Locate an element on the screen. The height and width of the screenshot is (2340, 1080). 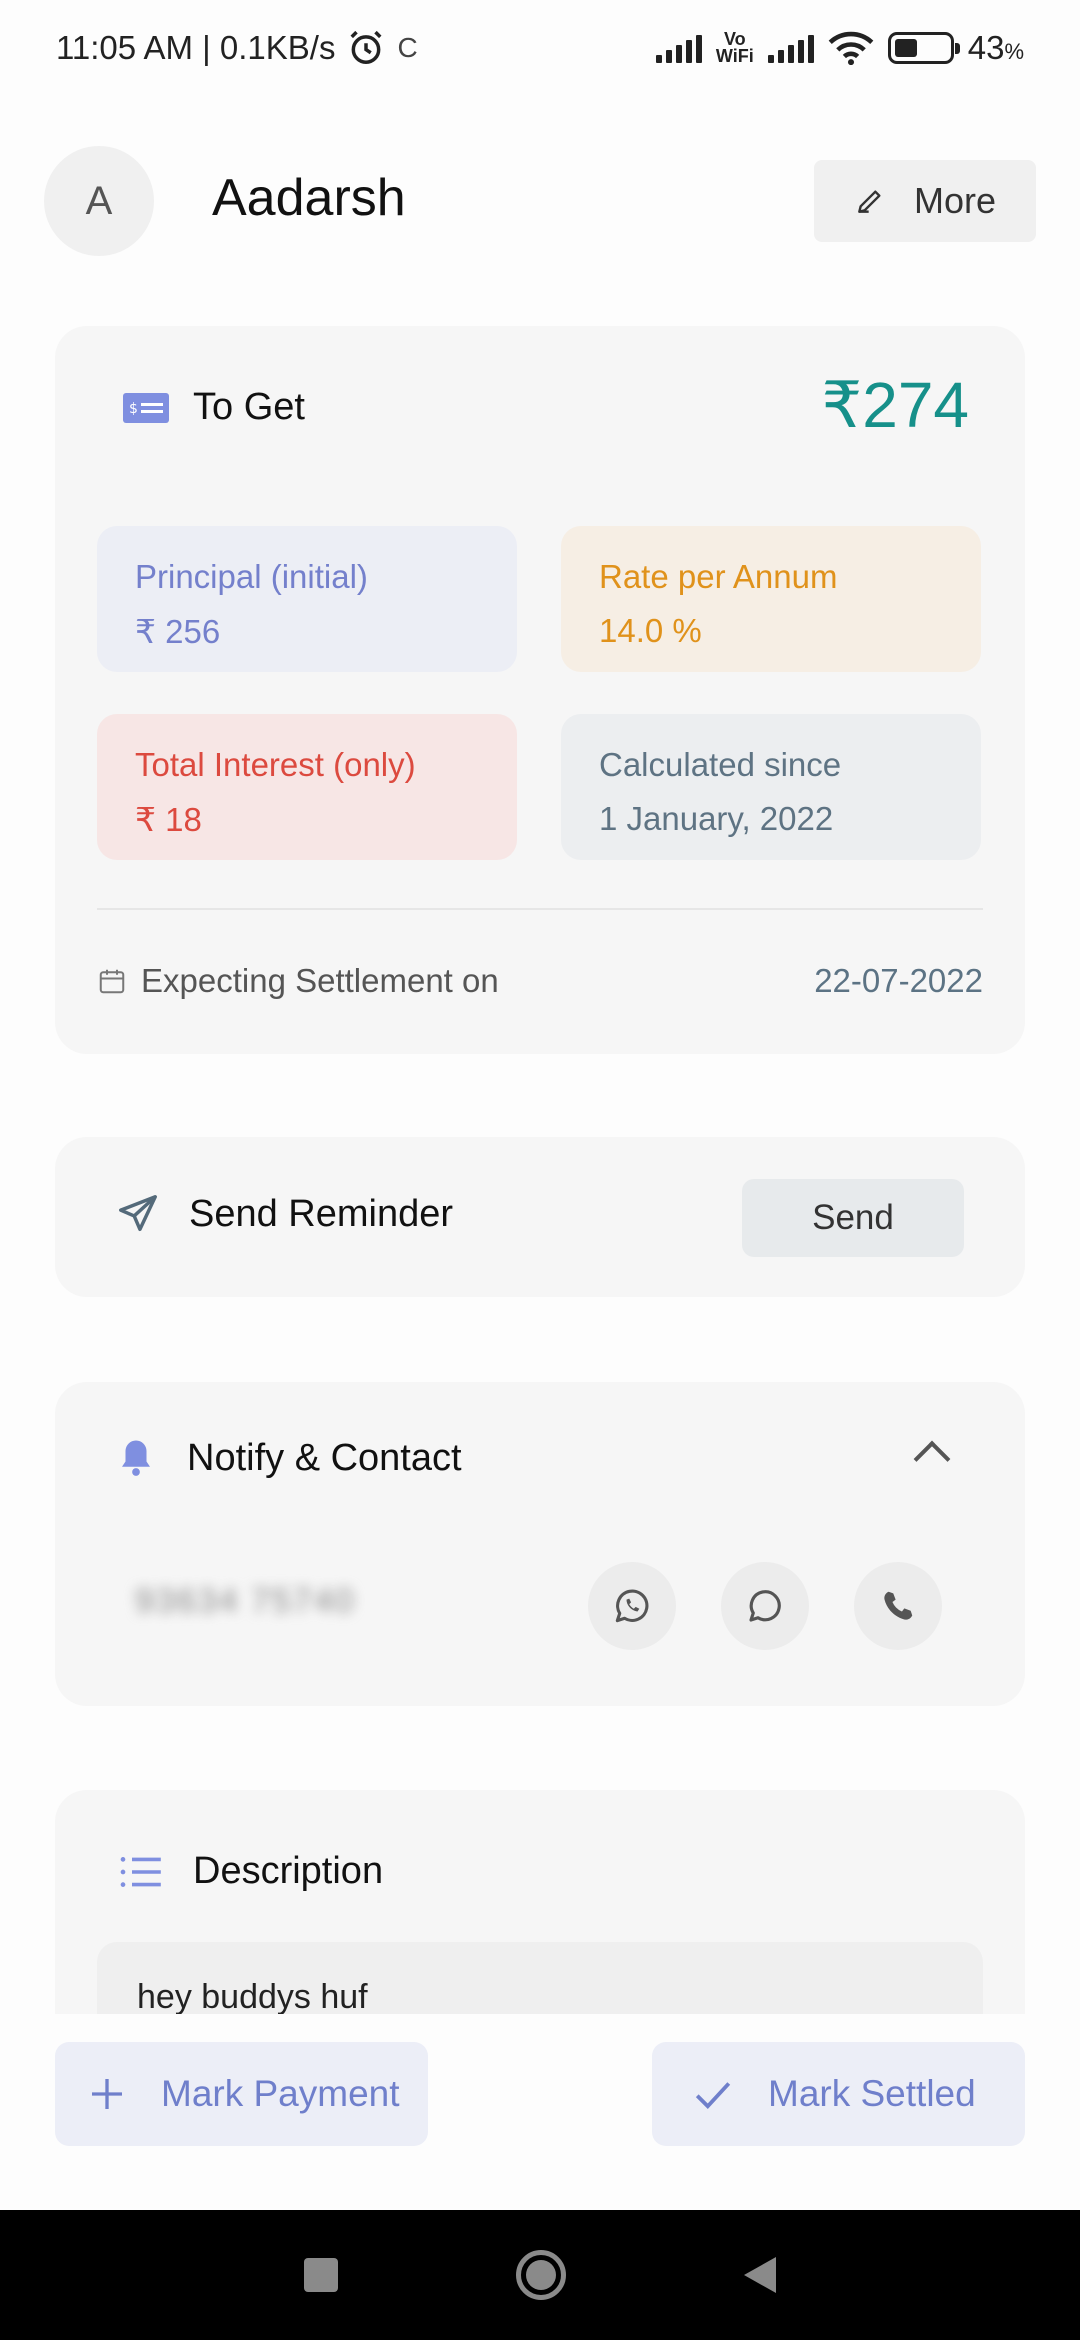
mark-payment-button: Mark Payment is located at coordinates (241, 2094).